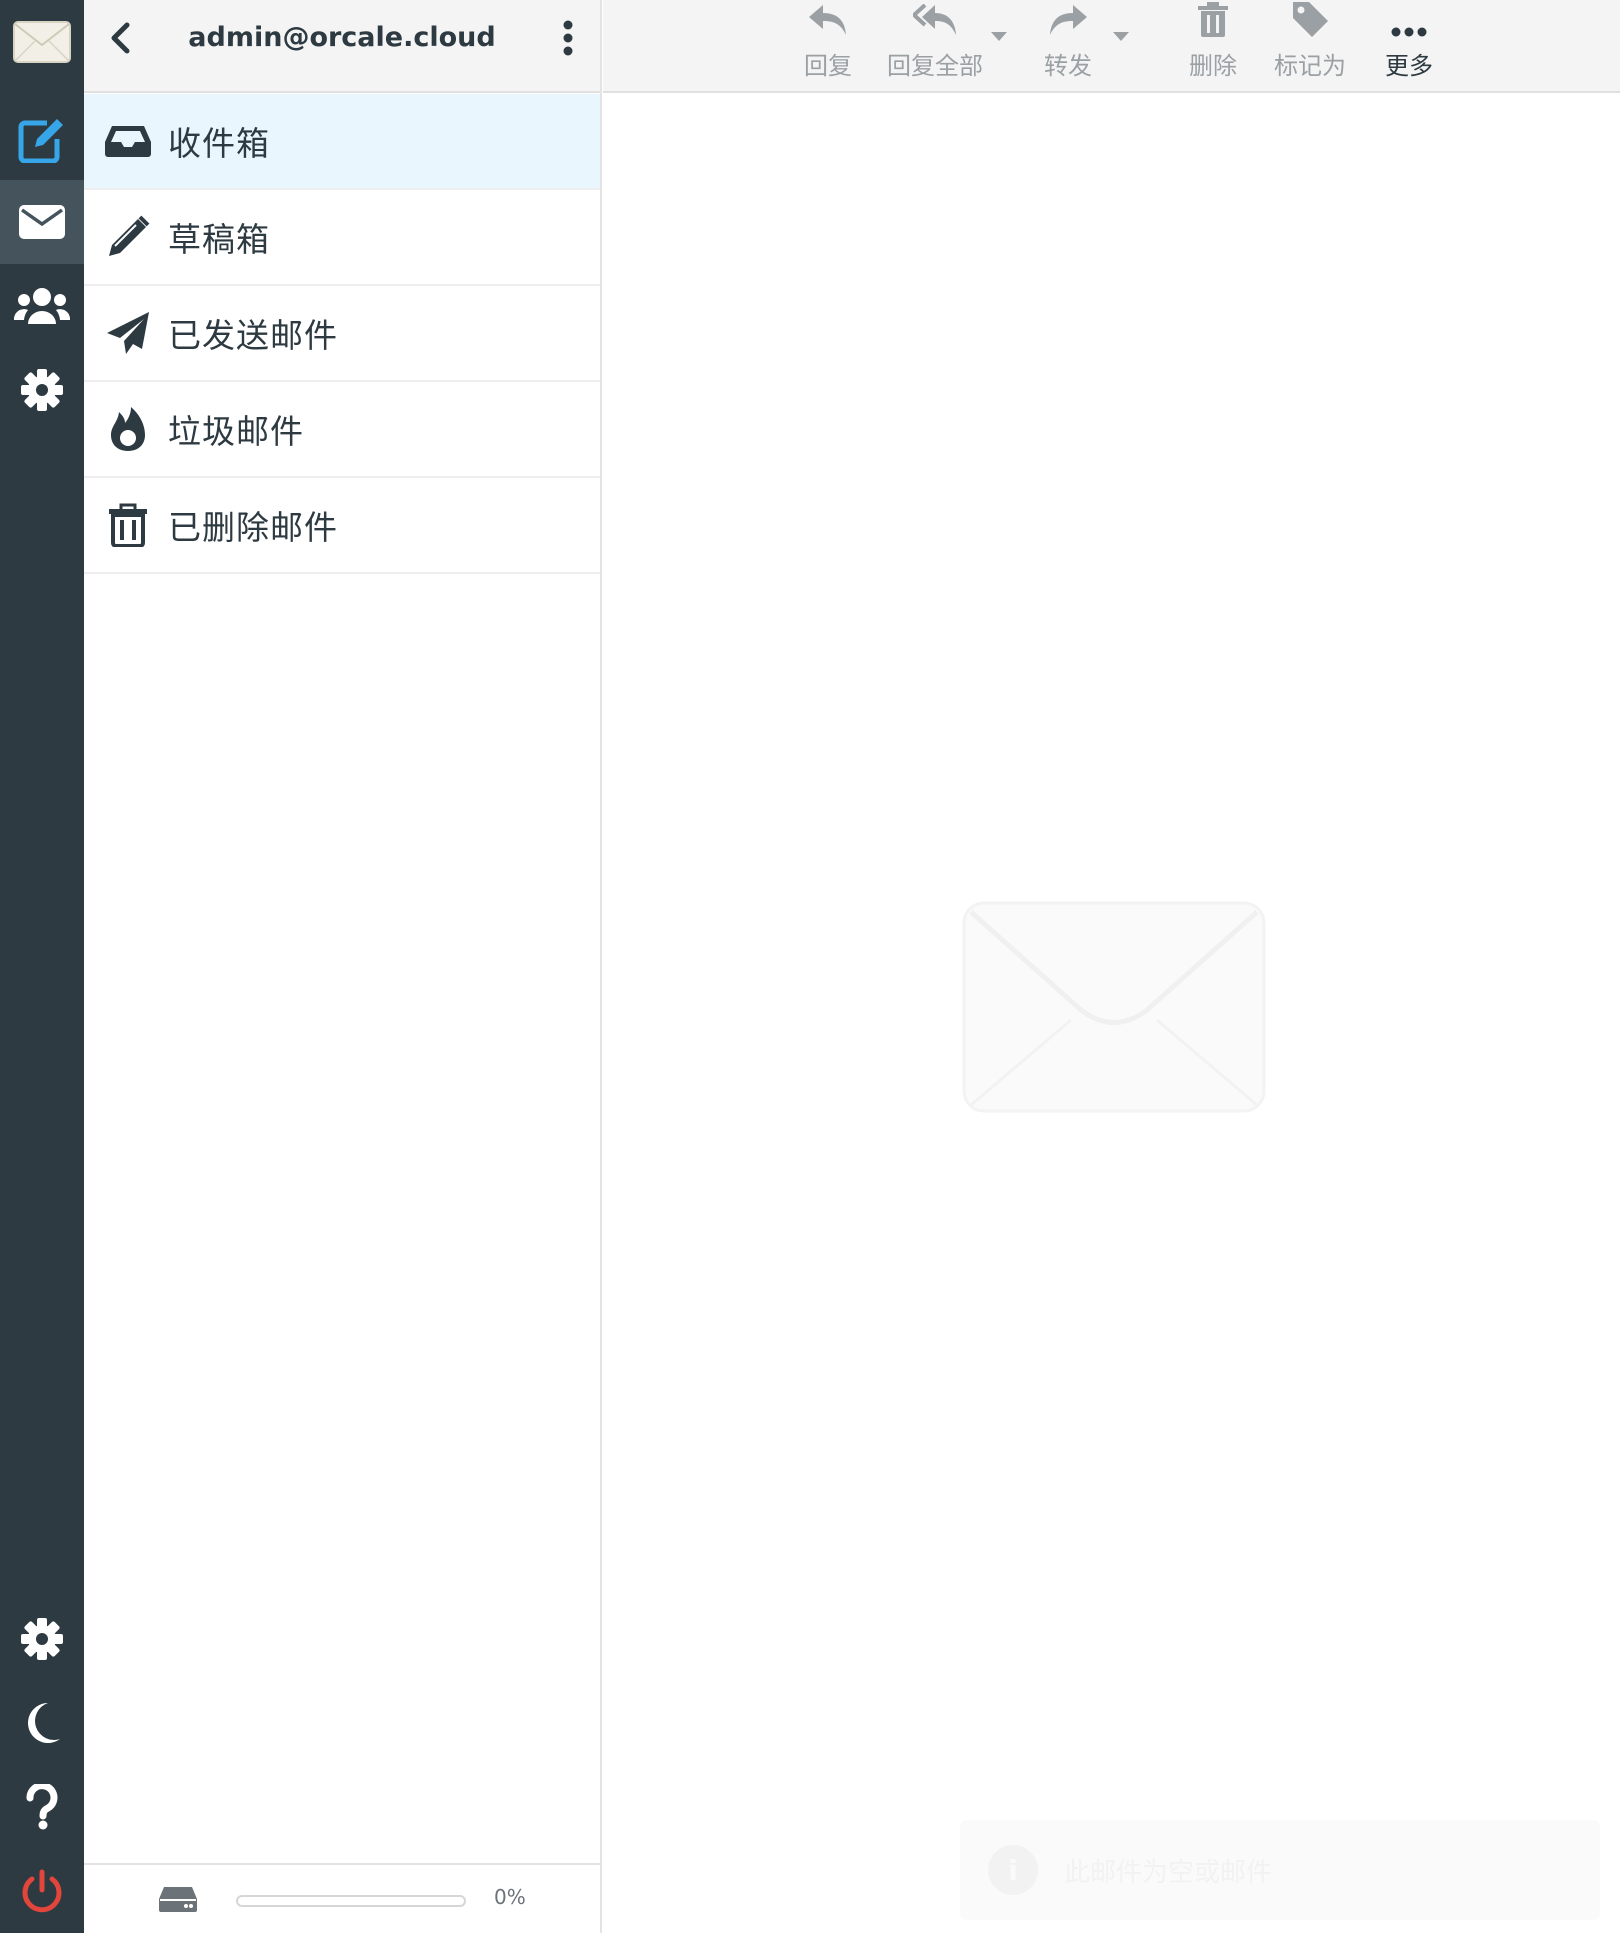 The height and width of the screenshot is (1933, 1620). I want to click on reply-all-icon, so click(934, 19).